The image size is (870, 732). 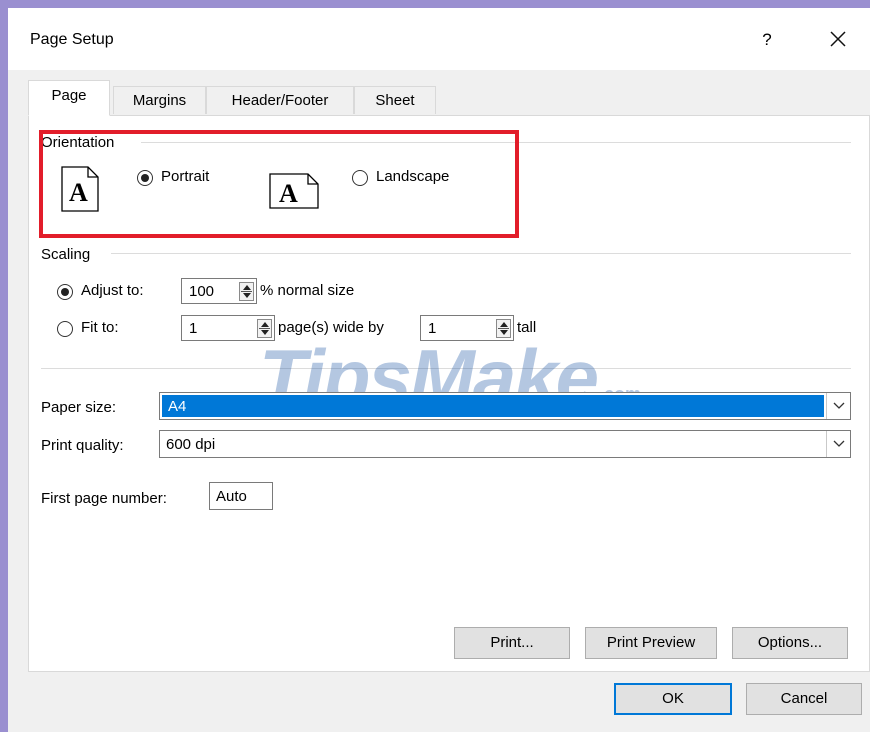 I want to click on scaling-bottom-divider, so click(x=446, y=368).